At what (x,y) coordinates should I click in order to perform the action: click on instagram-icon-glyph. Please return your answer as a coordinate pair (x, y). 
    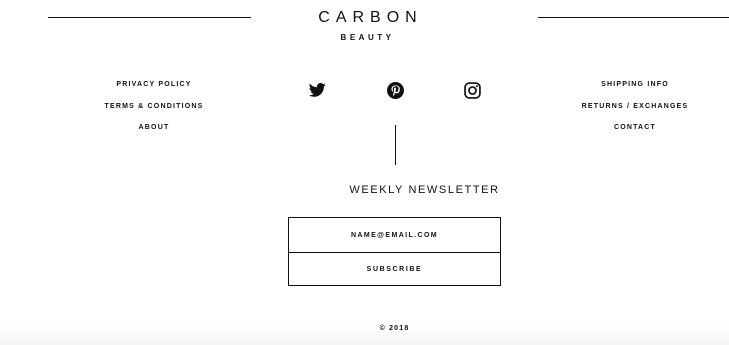
    Looking at the image, I should click on (472, 90).